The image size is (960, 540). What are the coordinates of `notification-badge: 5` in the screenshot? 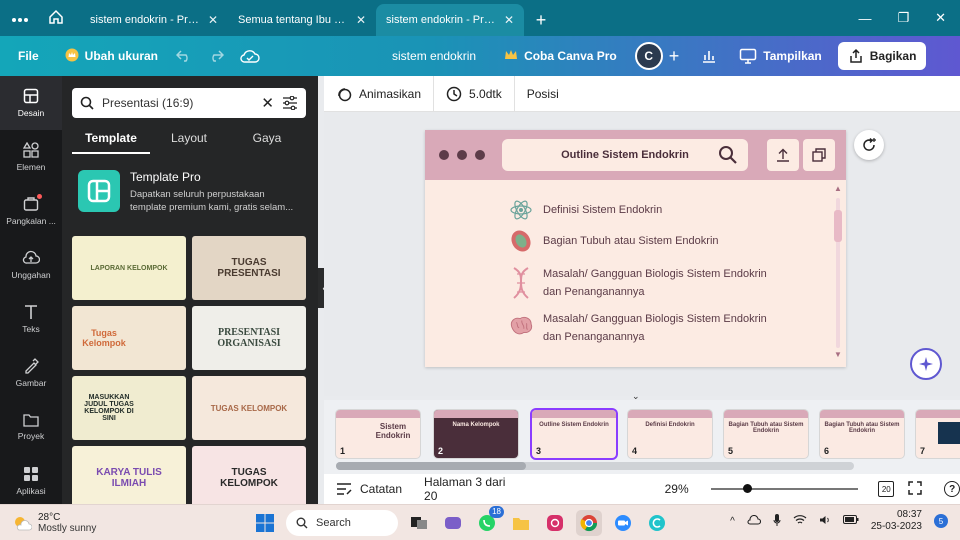 It's located at (941, 521).